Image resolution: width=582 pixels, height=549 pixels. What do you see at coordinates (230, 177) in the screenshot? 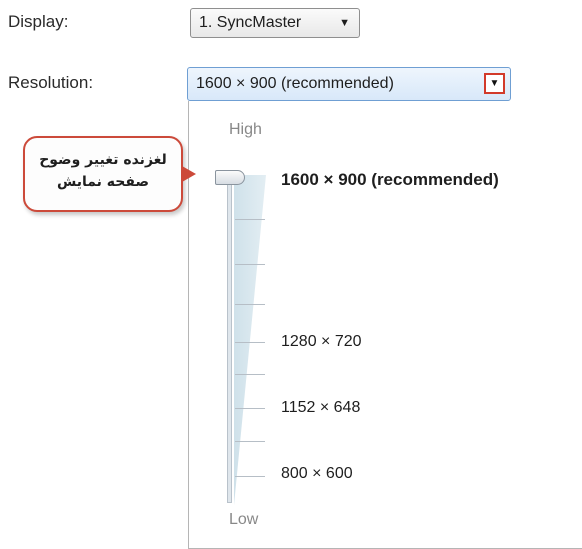
I see `resolution-slider-thumb` at bounding box center [230, 177].